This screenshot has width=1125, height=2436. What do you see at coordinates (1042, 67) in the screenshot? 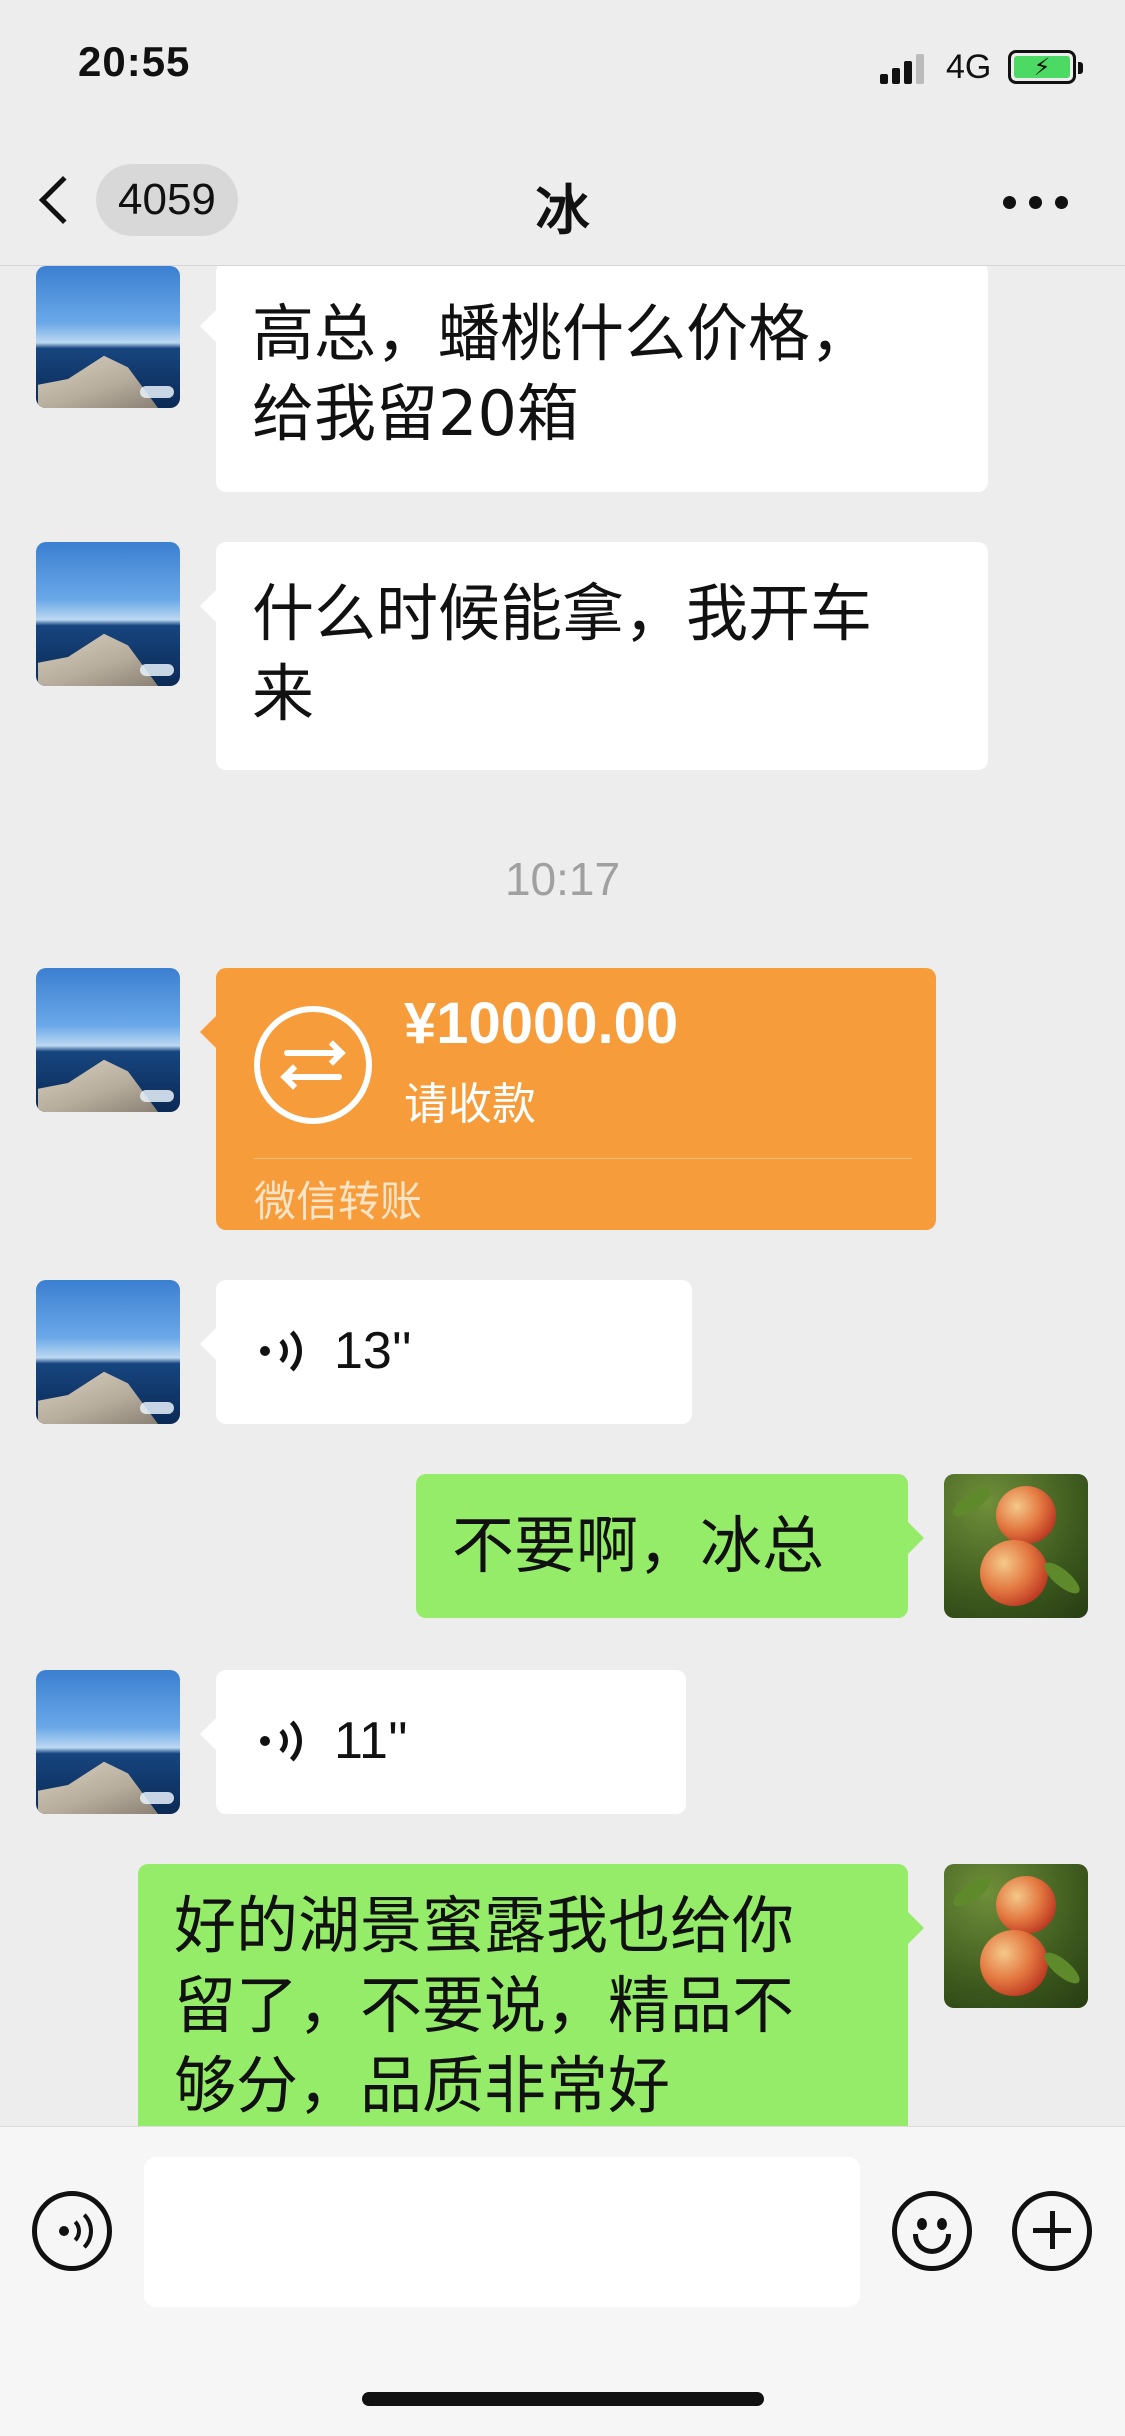
I see `charging-bolt-icon: ⚡` at bounding box center [1042, 67].